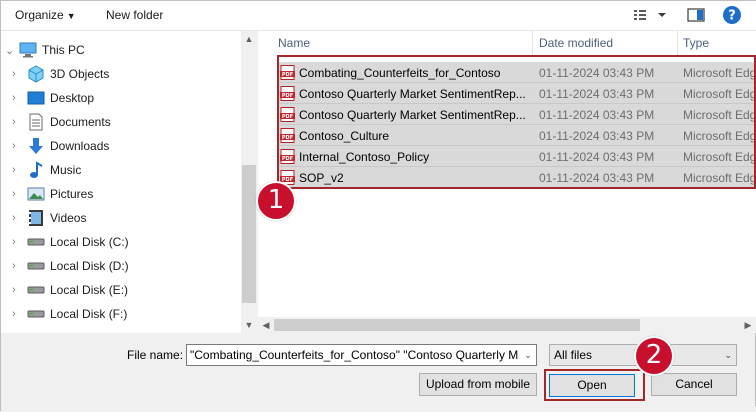 Image resolution: width=756 pixels, height=412 pixels. What do you see at coordinates (63, 50) in the screenshot?
I see `nav-label: This PC` at bounding box center [63, 50].